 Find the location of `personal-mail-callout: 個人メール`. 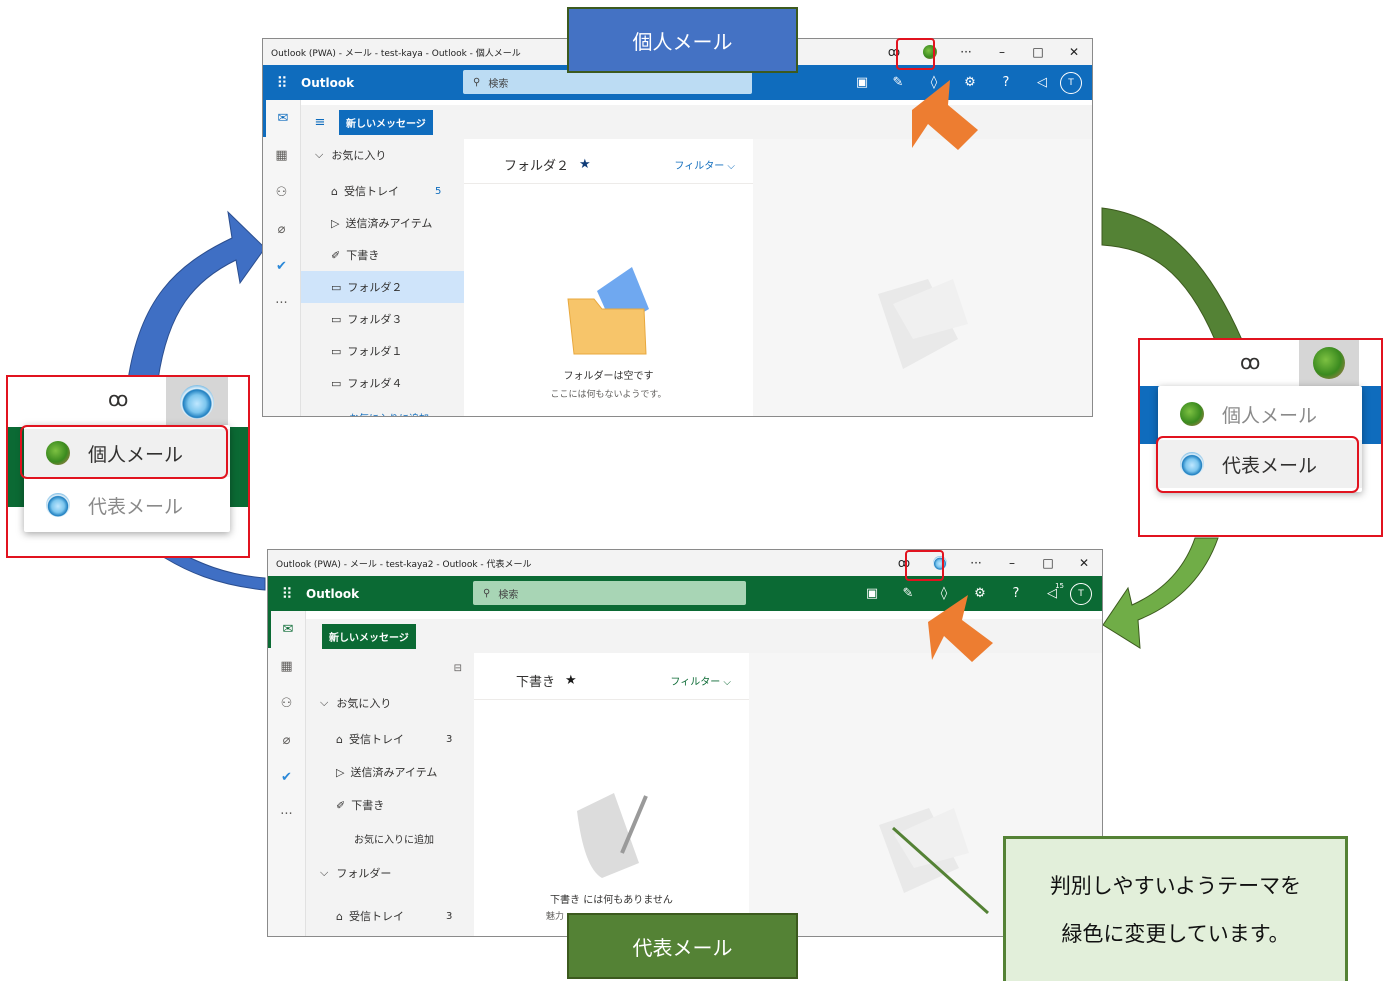

personal-mail-callout: 個人メール is located at coordinates (682, 40).